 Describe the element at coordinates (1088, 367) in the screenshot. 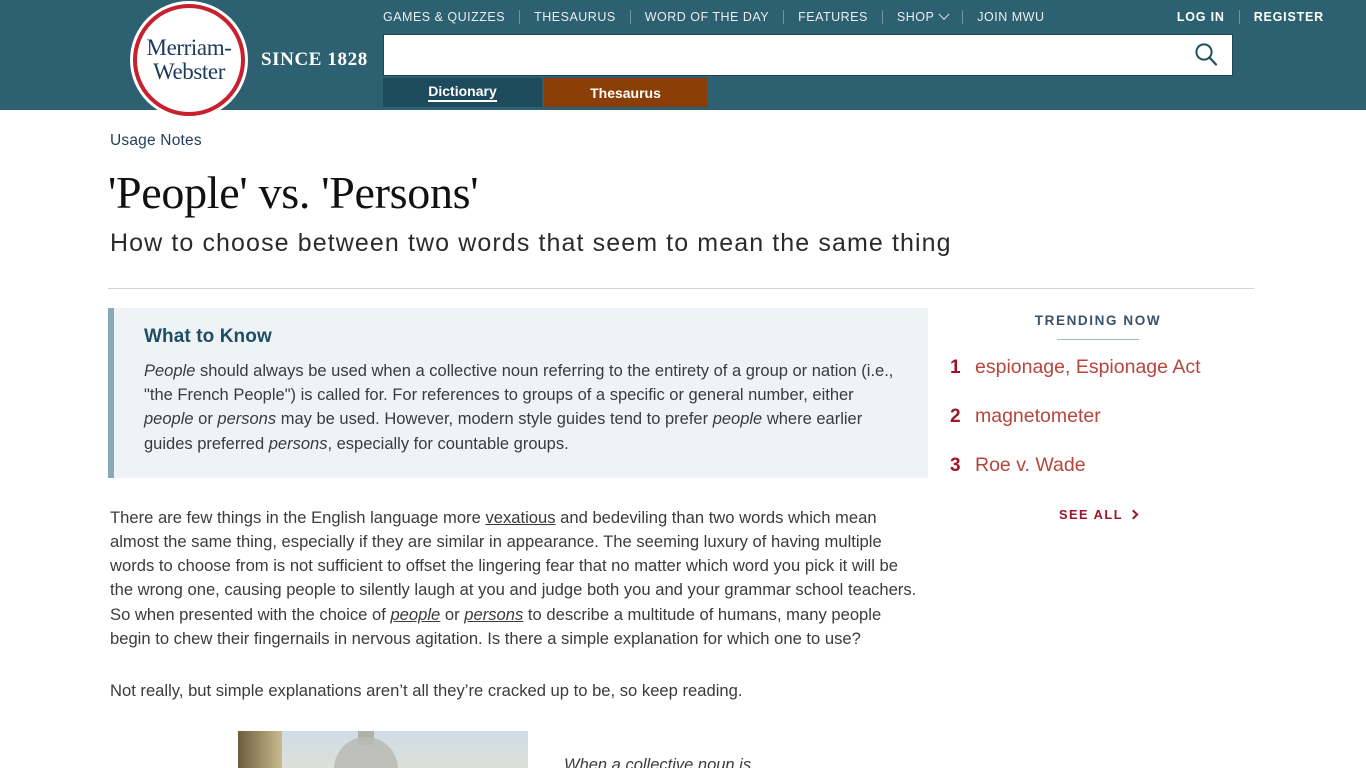

I see `trending-link-1: espionage, Espionage Act` at that location.